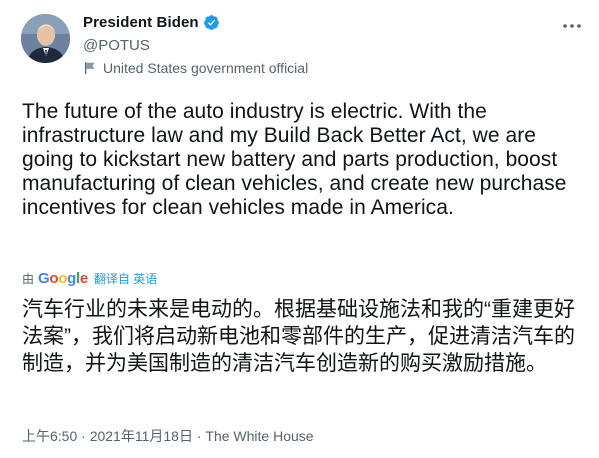  What do you see at coordinates (211, 22) in the screenshot?
I see `verified-badge-icon` at bounding box center [211, 22].